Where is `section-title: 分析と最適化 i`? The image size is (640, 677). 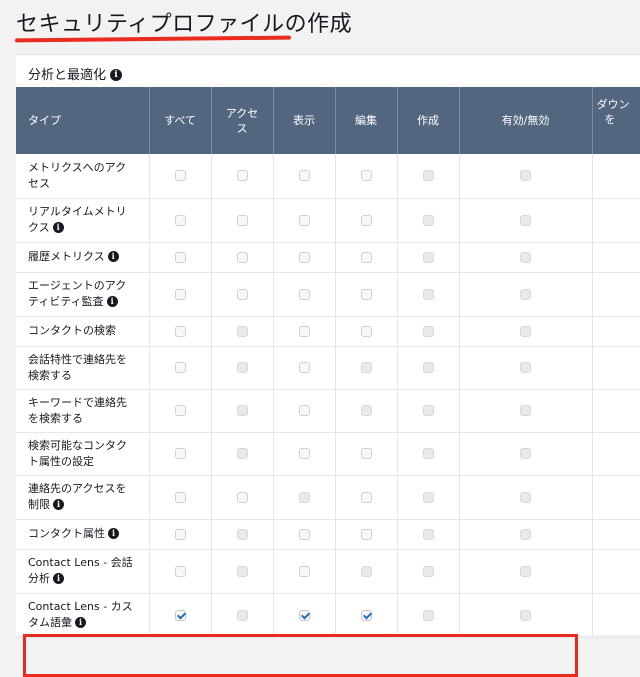 section-title: 分析と最適化 i is located at coordinates (75, 73).